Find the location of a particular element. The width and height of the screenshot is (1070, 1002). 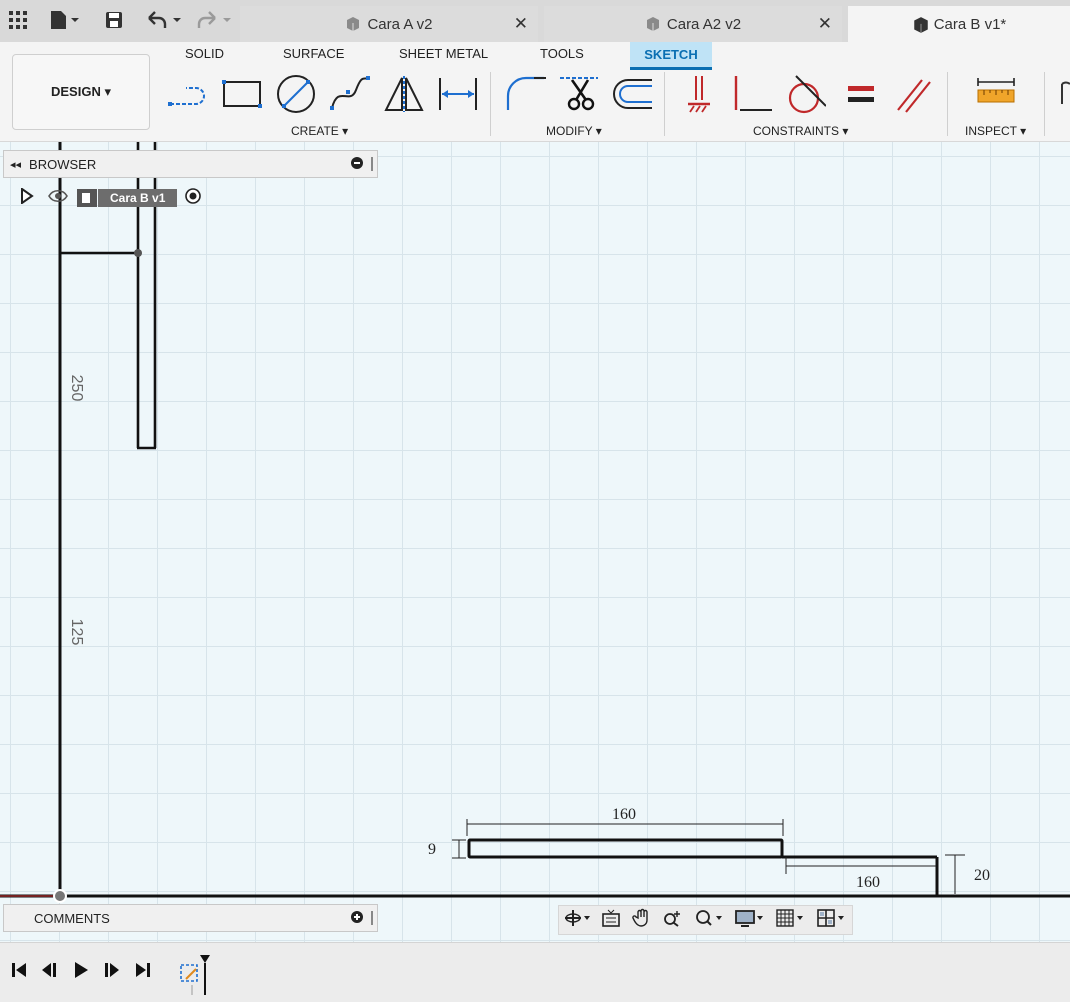

dimension-label-bottom-160: 160 is located at coordinates (868, 882).